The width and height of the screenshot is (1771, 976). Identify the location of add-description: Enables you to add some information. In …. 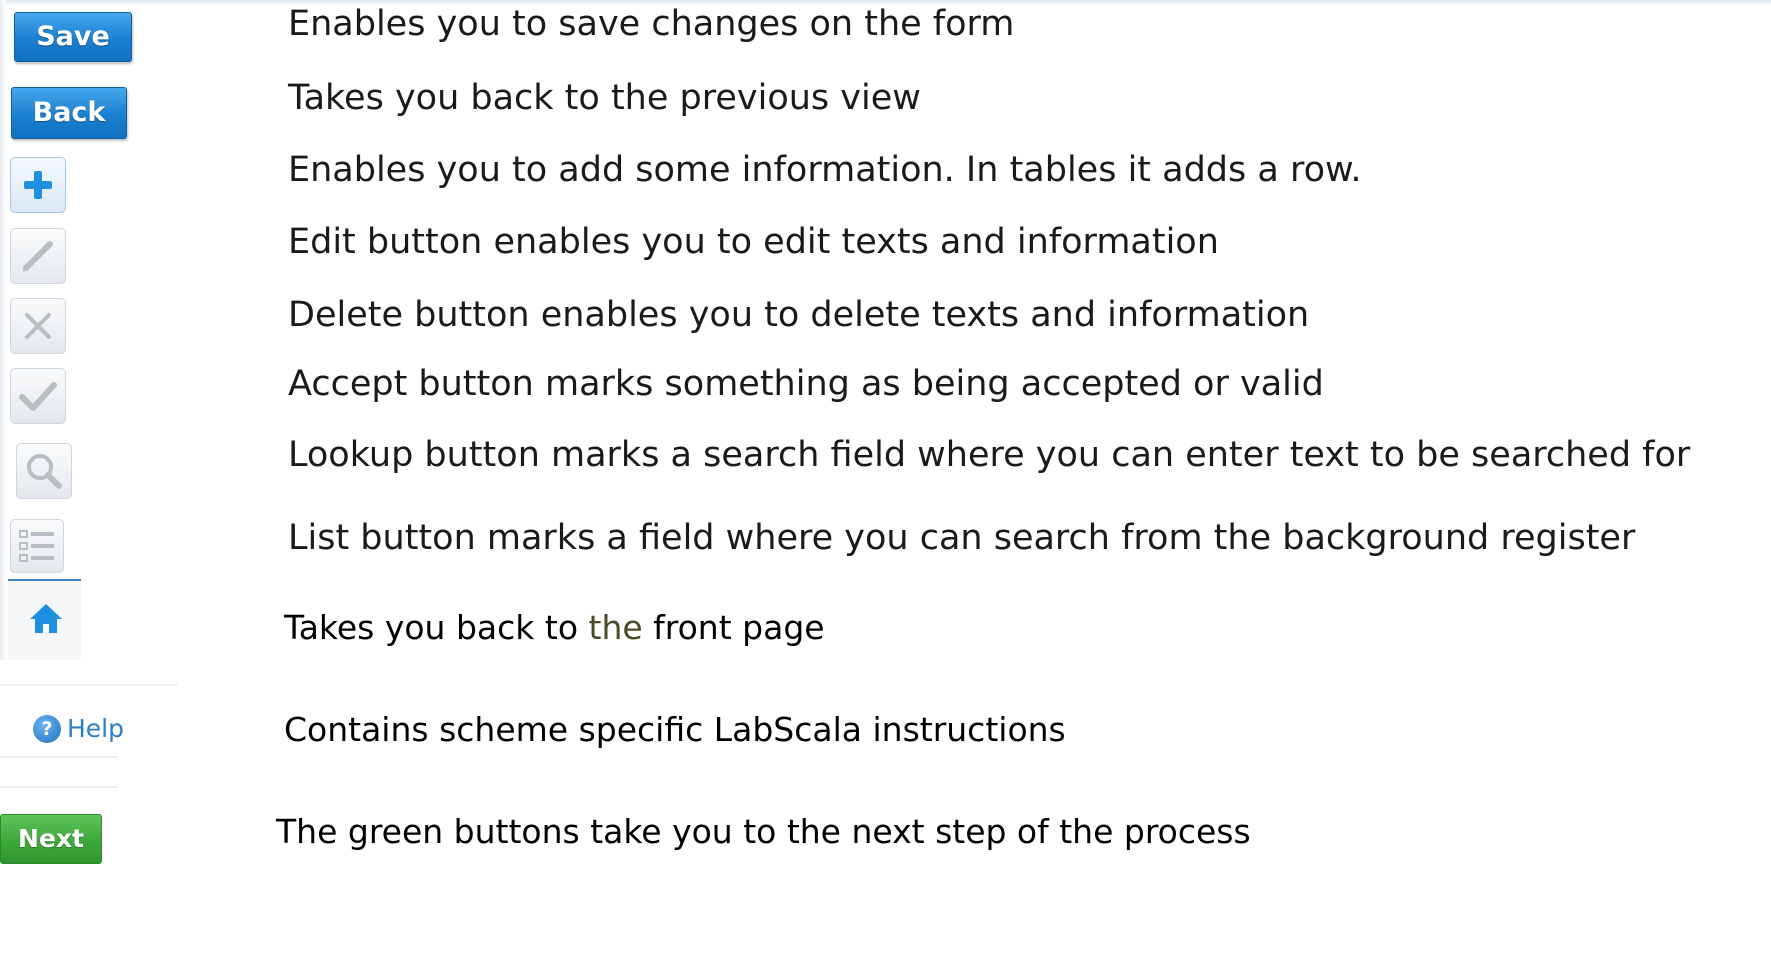
(825, 170).